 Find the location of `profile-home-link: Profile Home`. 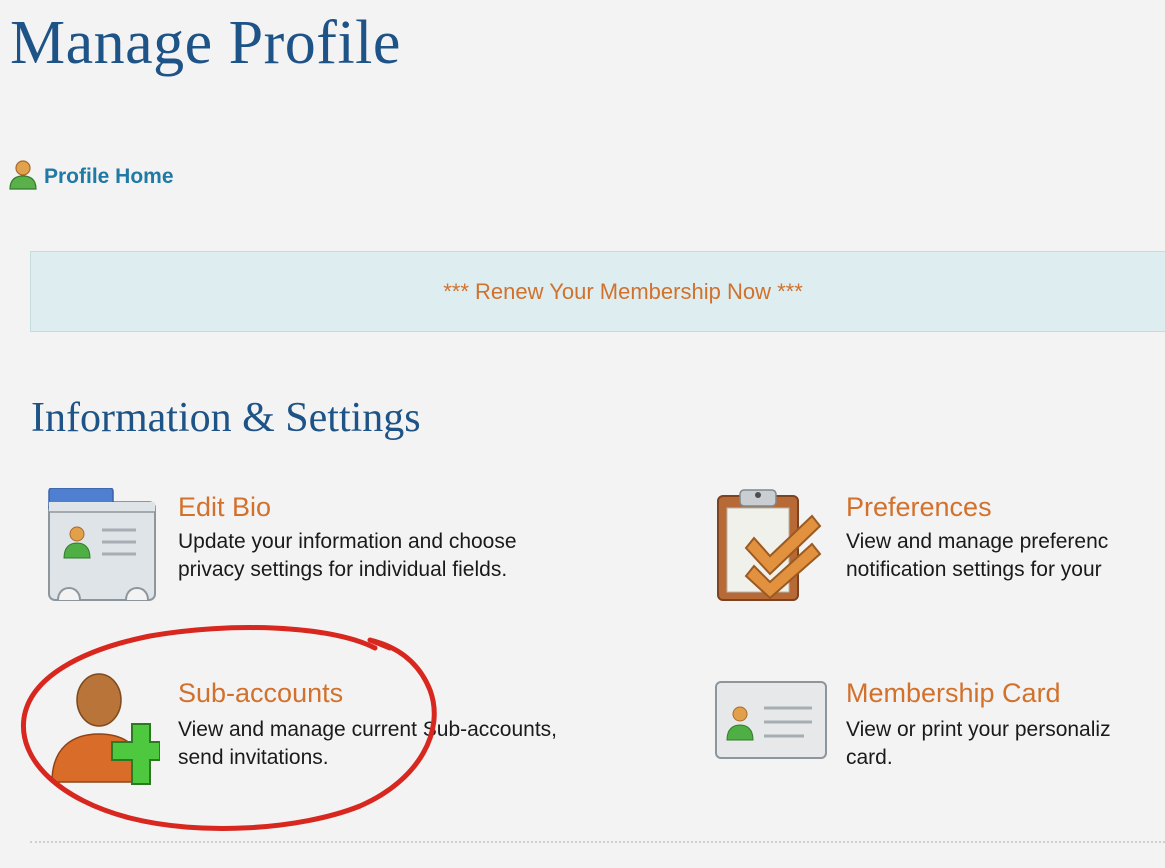

profile-home-link: Profile Home is located at coordinates (91, 176).